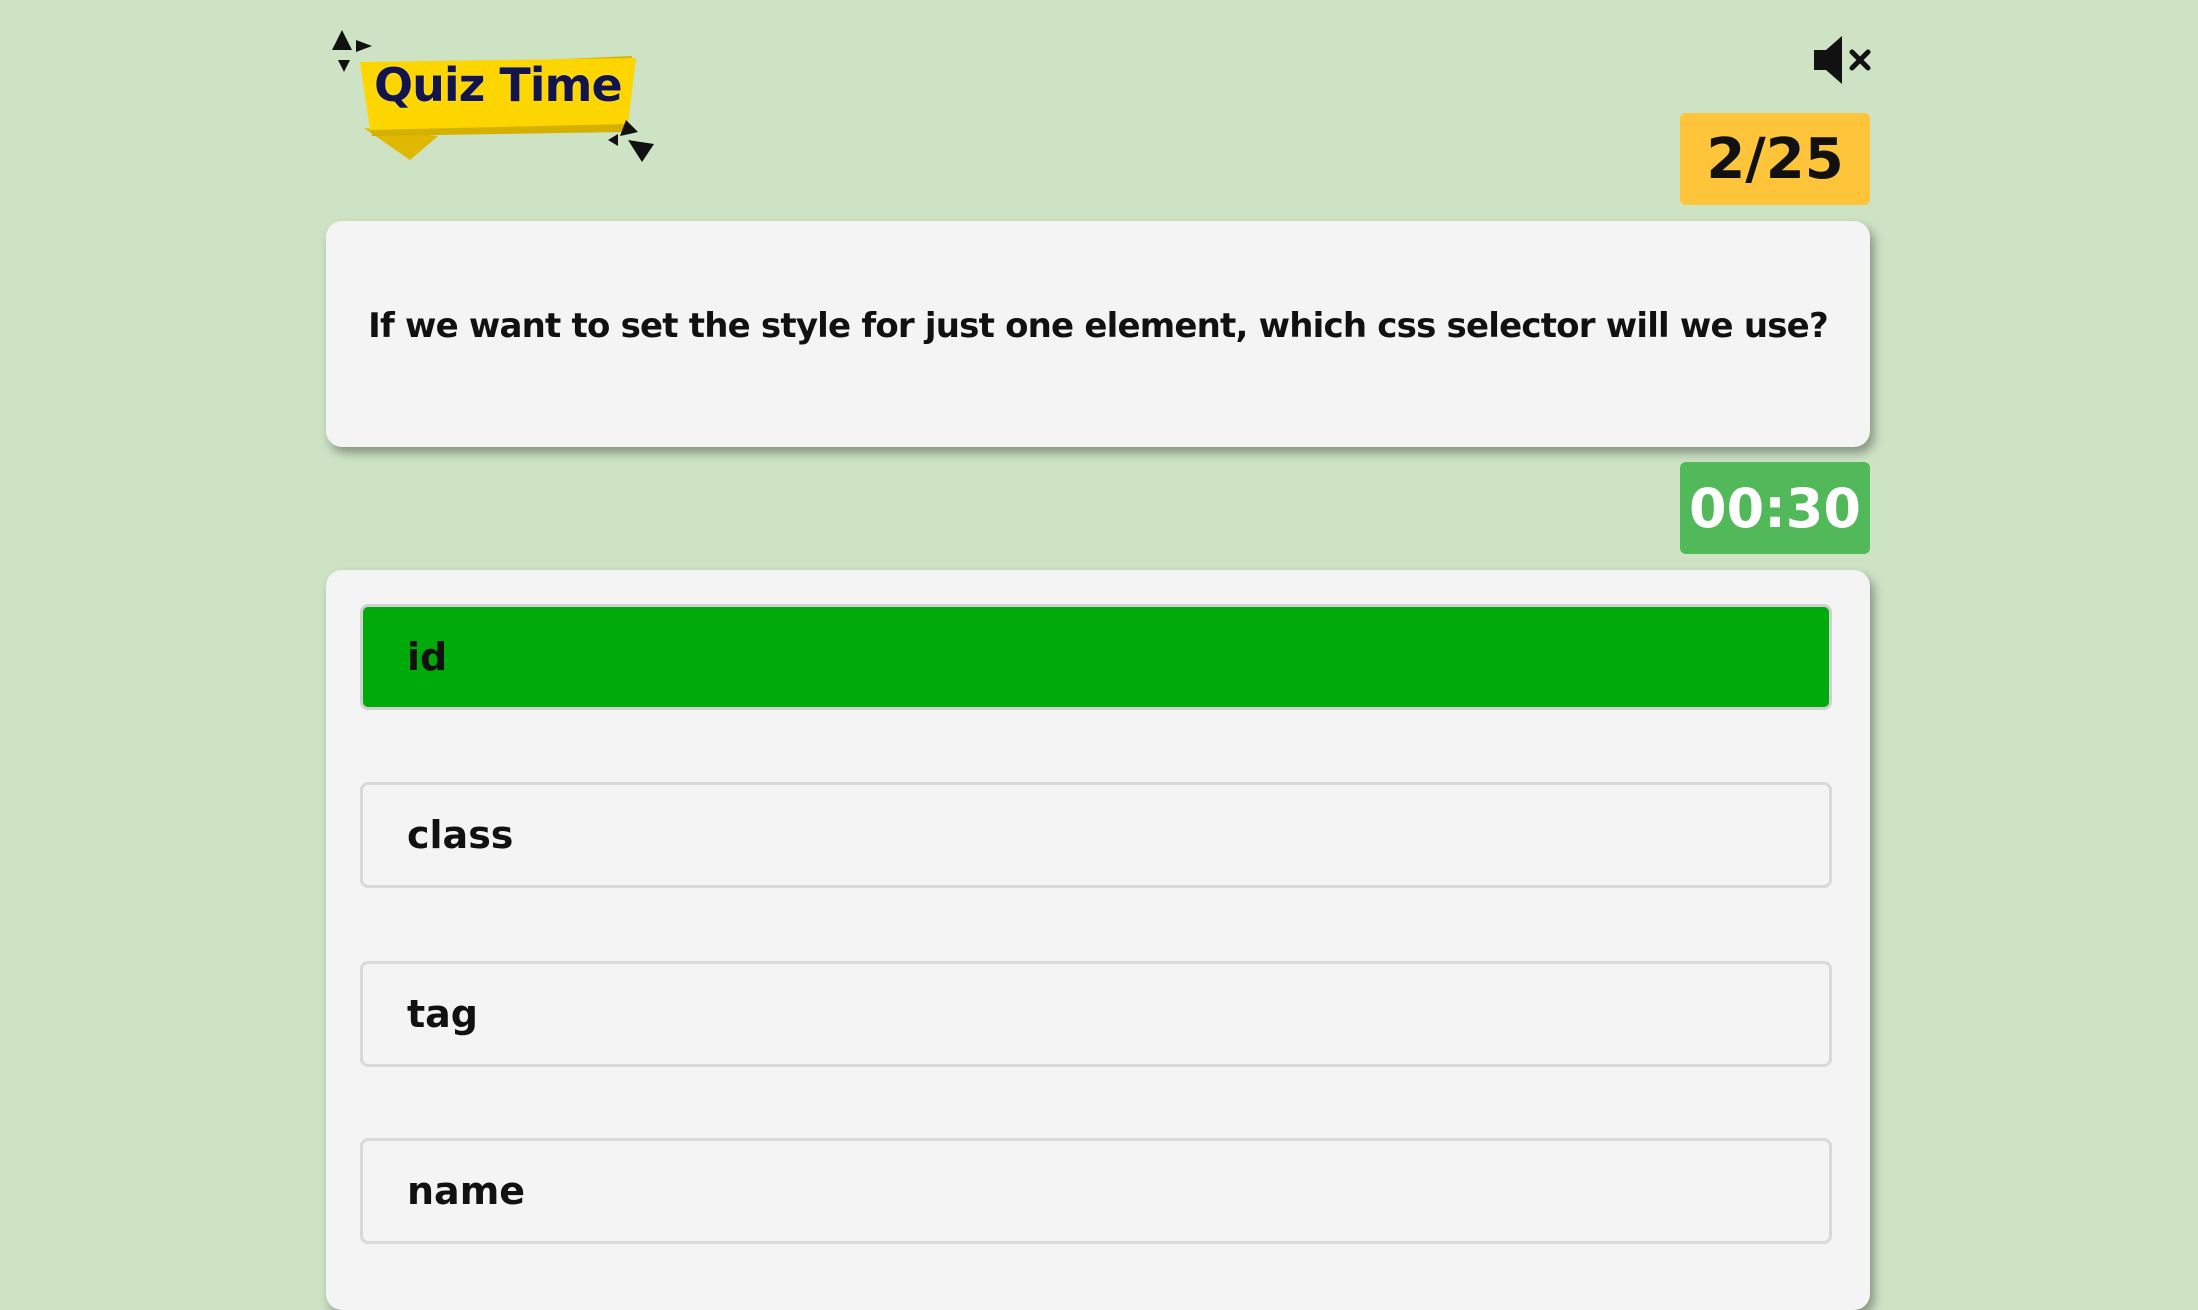 The width and height of the screenshot is (2198, 1310). Describe the element at coordinates (460, 835) in the screenshot. I see `answer-option-label: class` at that location.